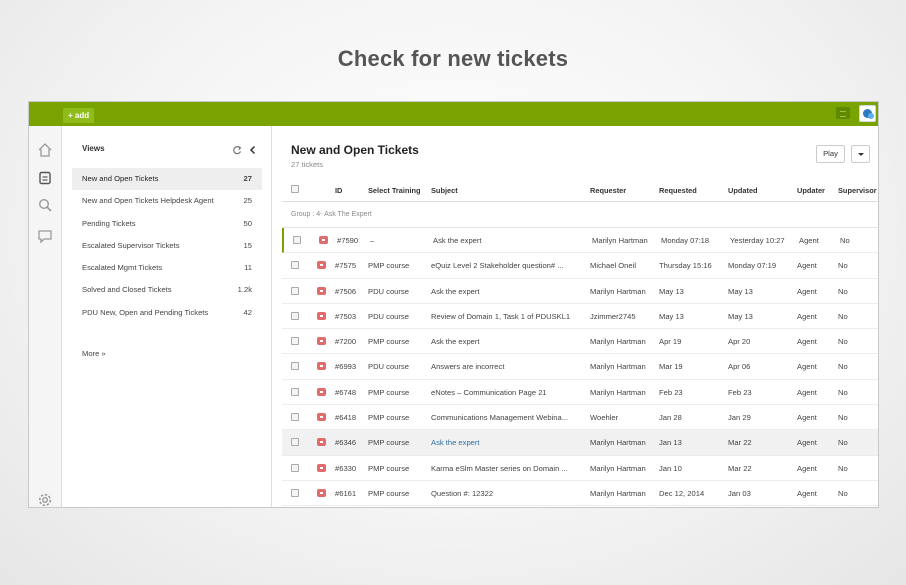 This screenshot has width=906, height=585. What do you see at coordinates (811, 190) in the screenshot?
I see `column-header: Updater` at bounding box center [811, 190].